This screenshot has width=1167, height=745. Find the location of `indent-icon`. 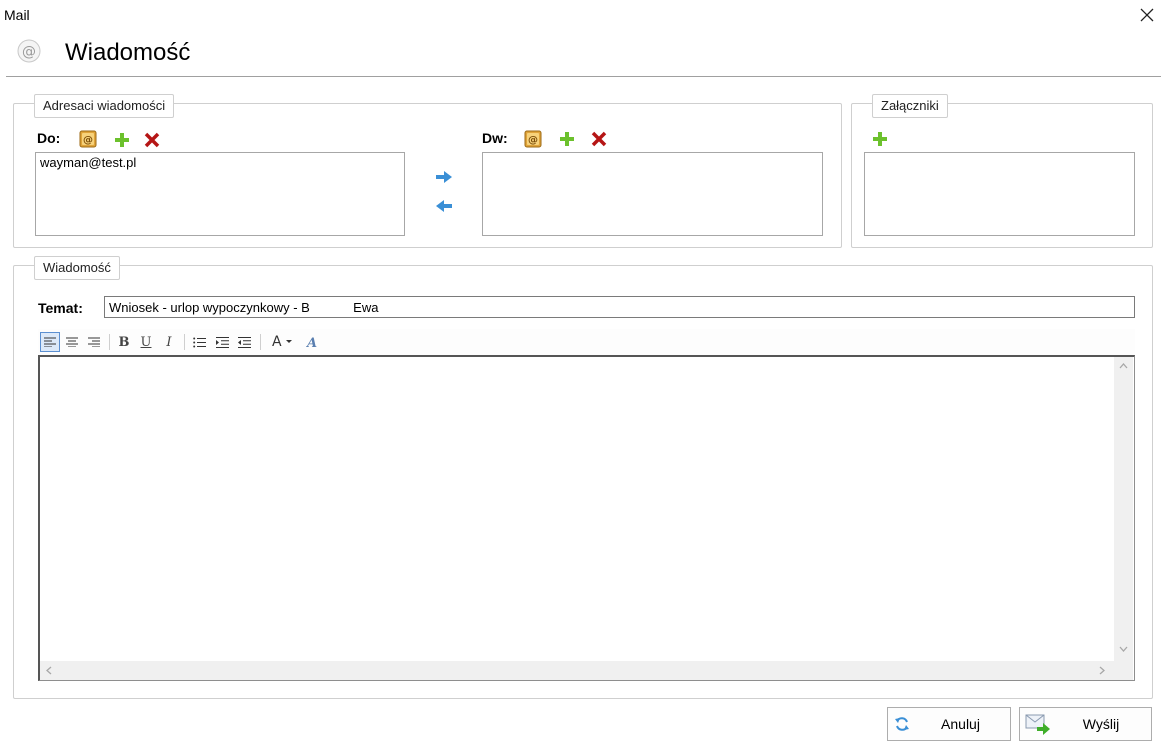

indent-icon is located at coordinates (222, 342).